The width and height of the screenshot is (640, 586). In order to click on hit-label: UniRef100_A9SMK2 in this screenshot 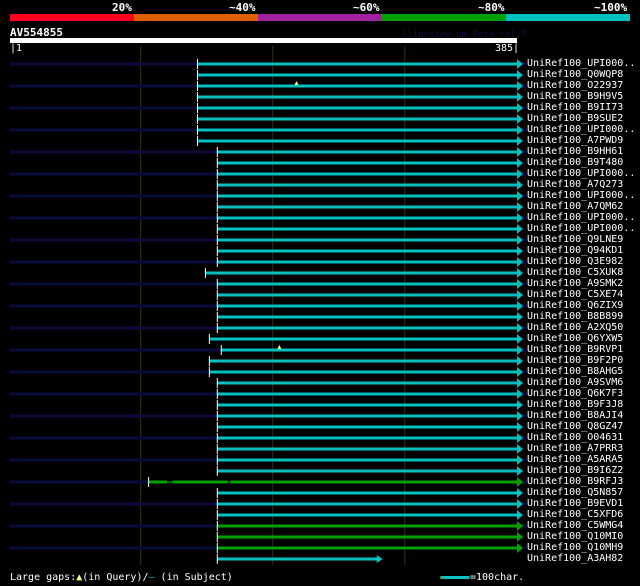, I will do `click(575, 283)`.